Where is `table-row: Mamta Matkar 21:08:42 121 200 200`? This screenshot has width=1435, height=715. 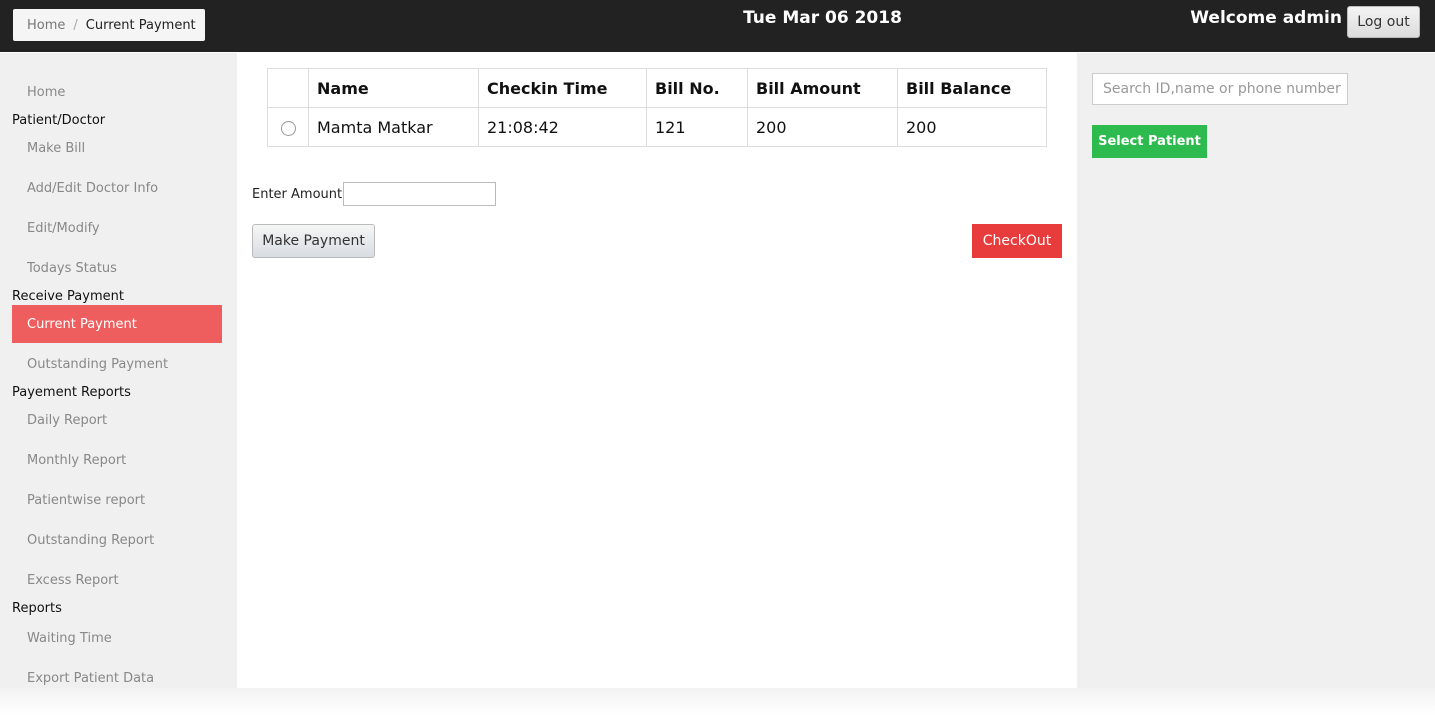
table-row: Mamta Matkar 21:08:42 121 200 200 is located at coordinates (657, 127).